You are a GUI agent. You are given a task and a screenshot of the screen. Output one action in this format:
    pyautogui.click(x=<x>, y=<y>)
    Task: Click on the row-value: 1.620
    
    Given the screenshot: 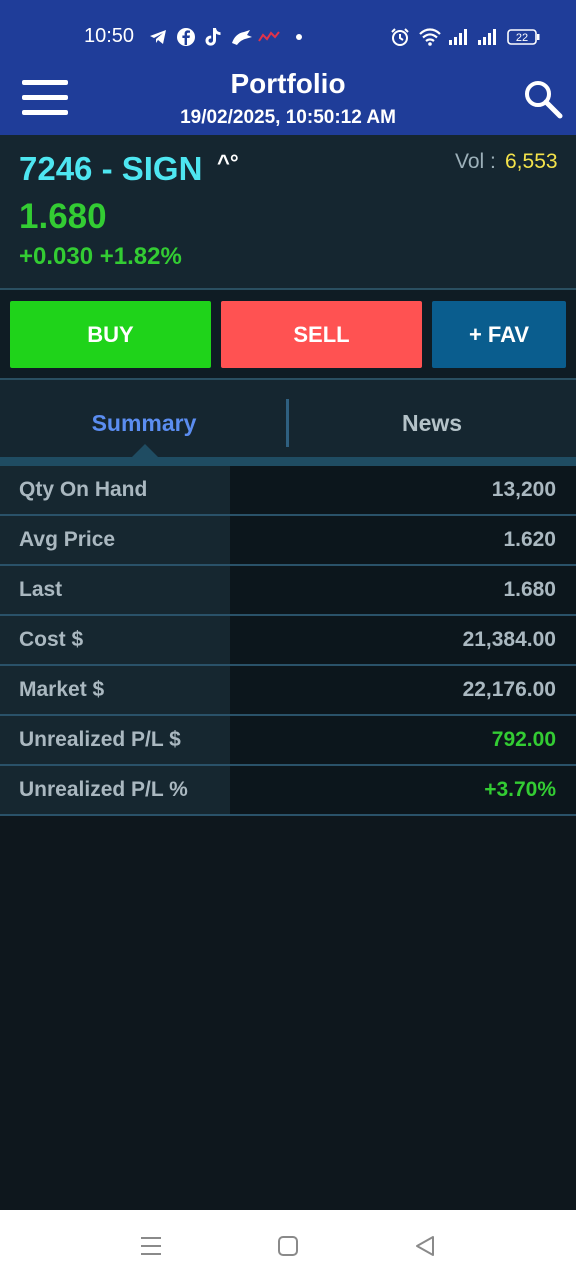 What is the action you would take?
    pyautogui.click(x=403, y=540)
    